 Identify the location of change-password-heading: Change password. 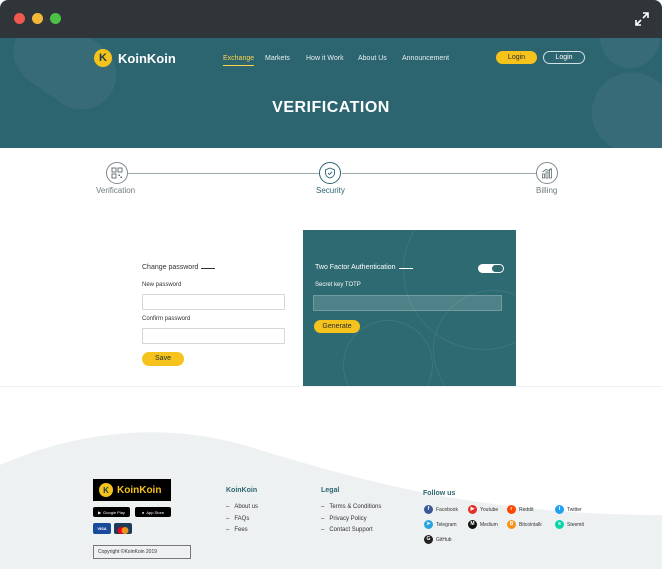
(179, 267).